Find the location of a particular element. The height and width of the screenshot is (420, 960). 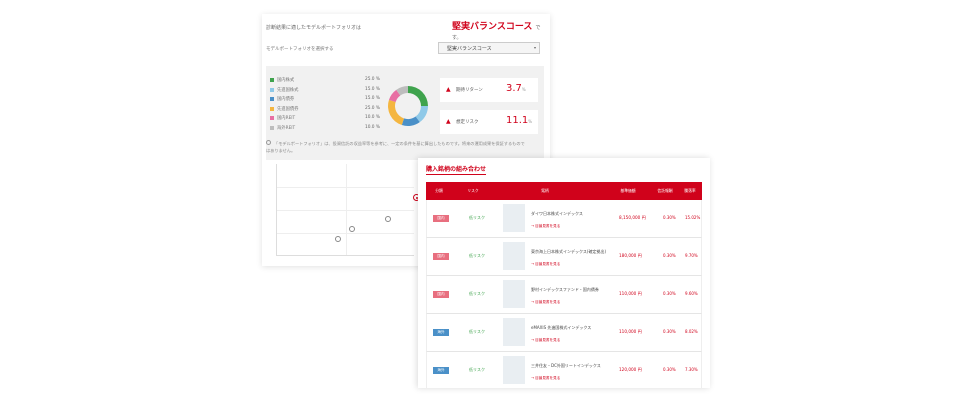

expected-return-label: 期待リターン is located at coordinates (469, 90).